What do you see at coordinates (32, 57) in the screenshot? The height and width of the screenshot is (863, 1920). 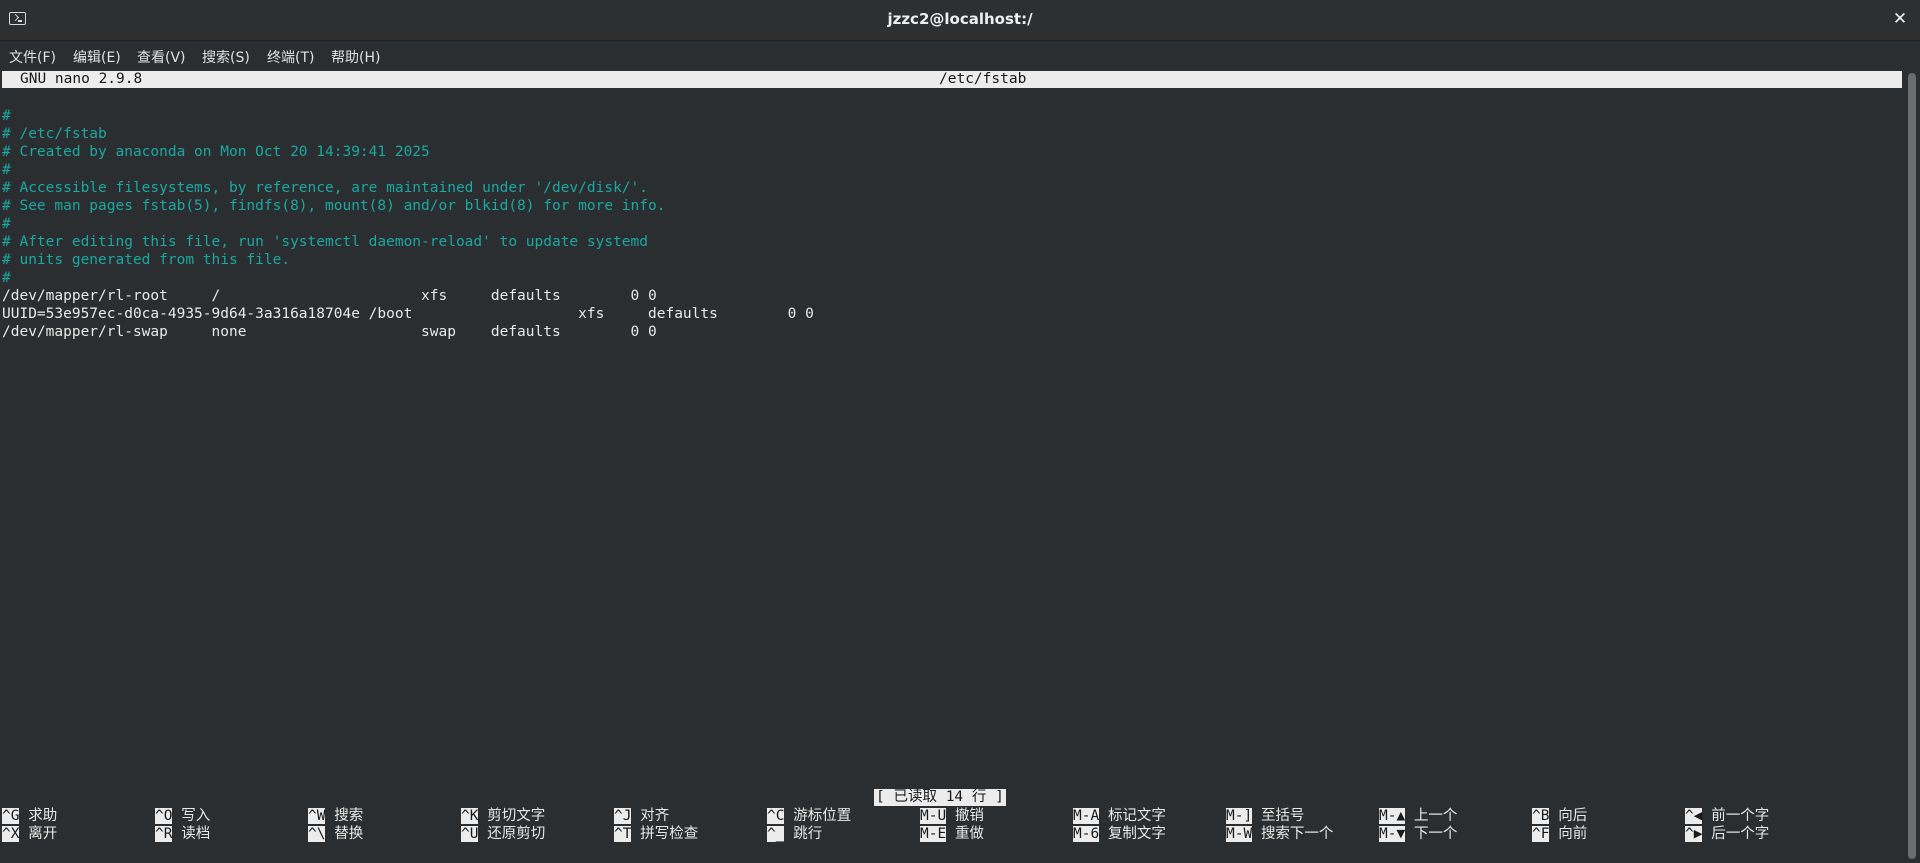 I see `menu-file: 文件(F)` at bounding box center [32, 57].